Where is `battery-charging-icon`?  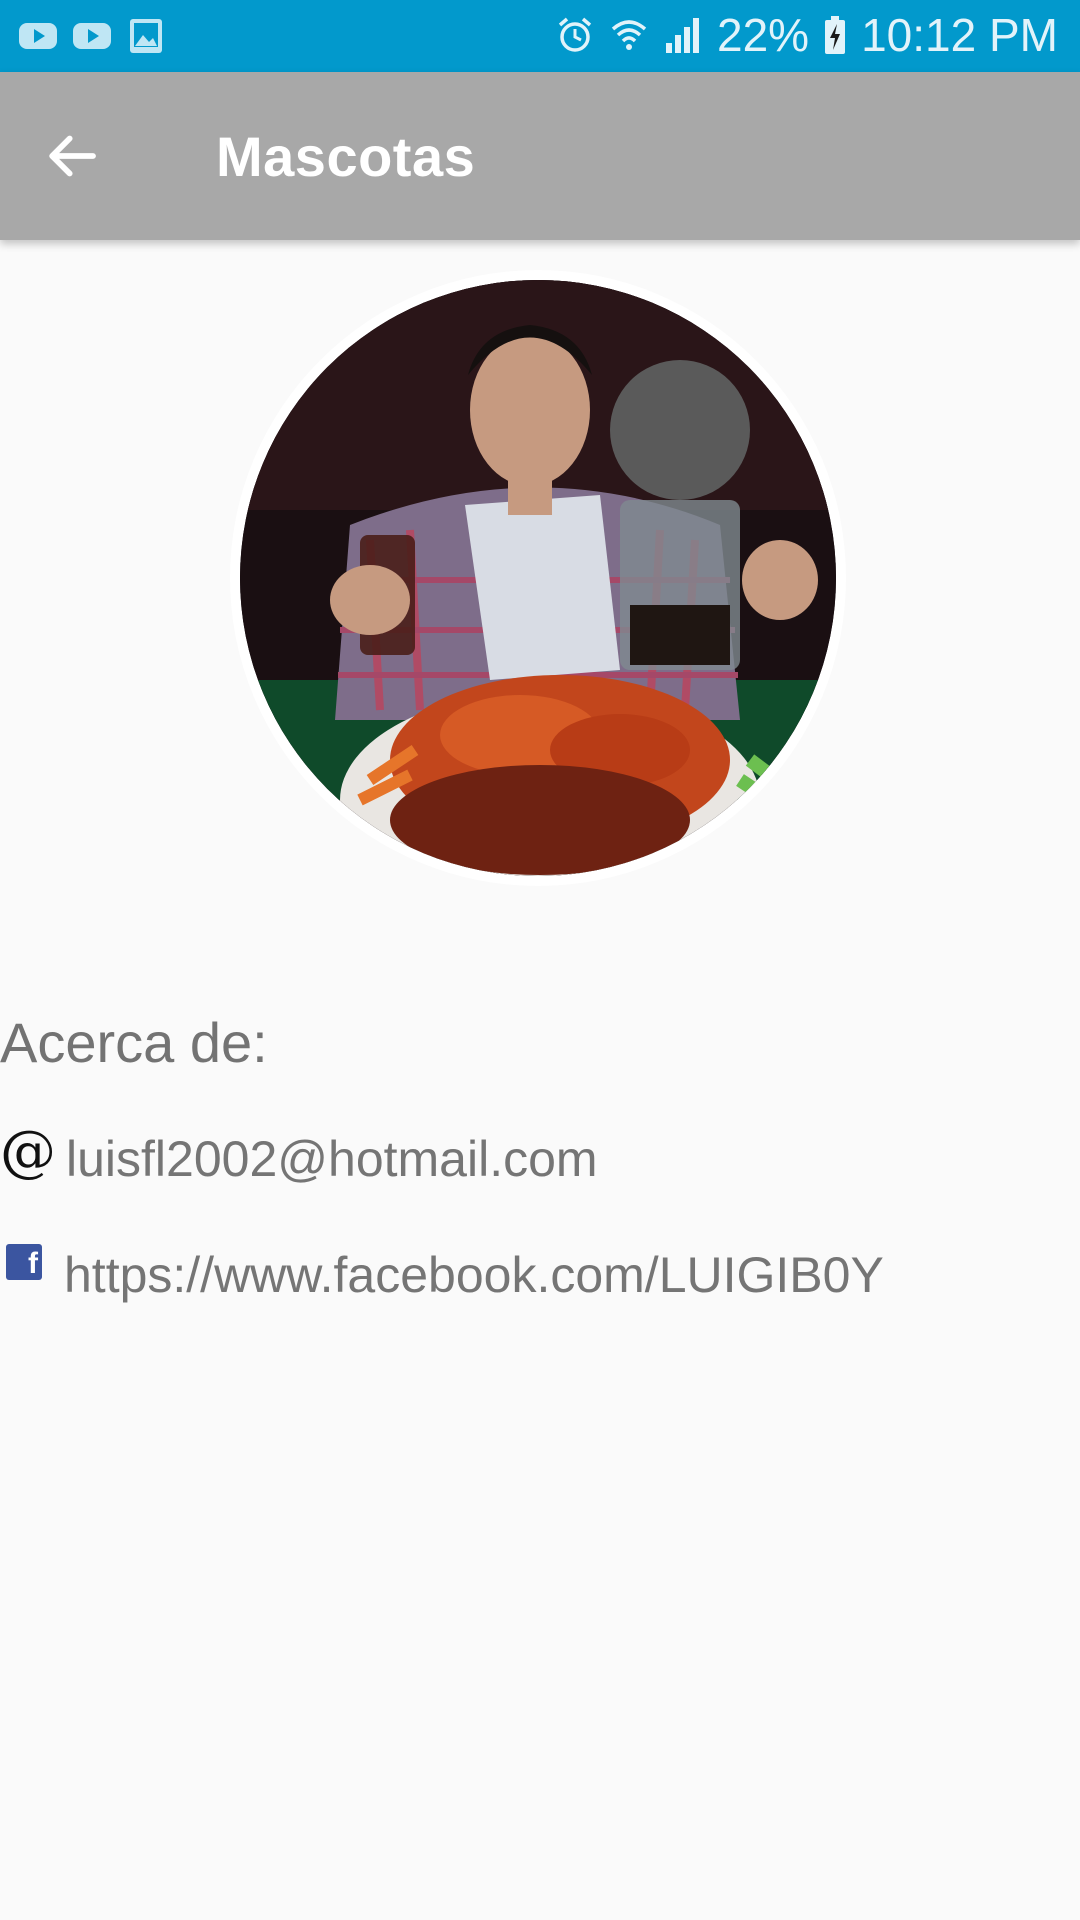
battery-charging-icon is located at coordinates (835, 35).